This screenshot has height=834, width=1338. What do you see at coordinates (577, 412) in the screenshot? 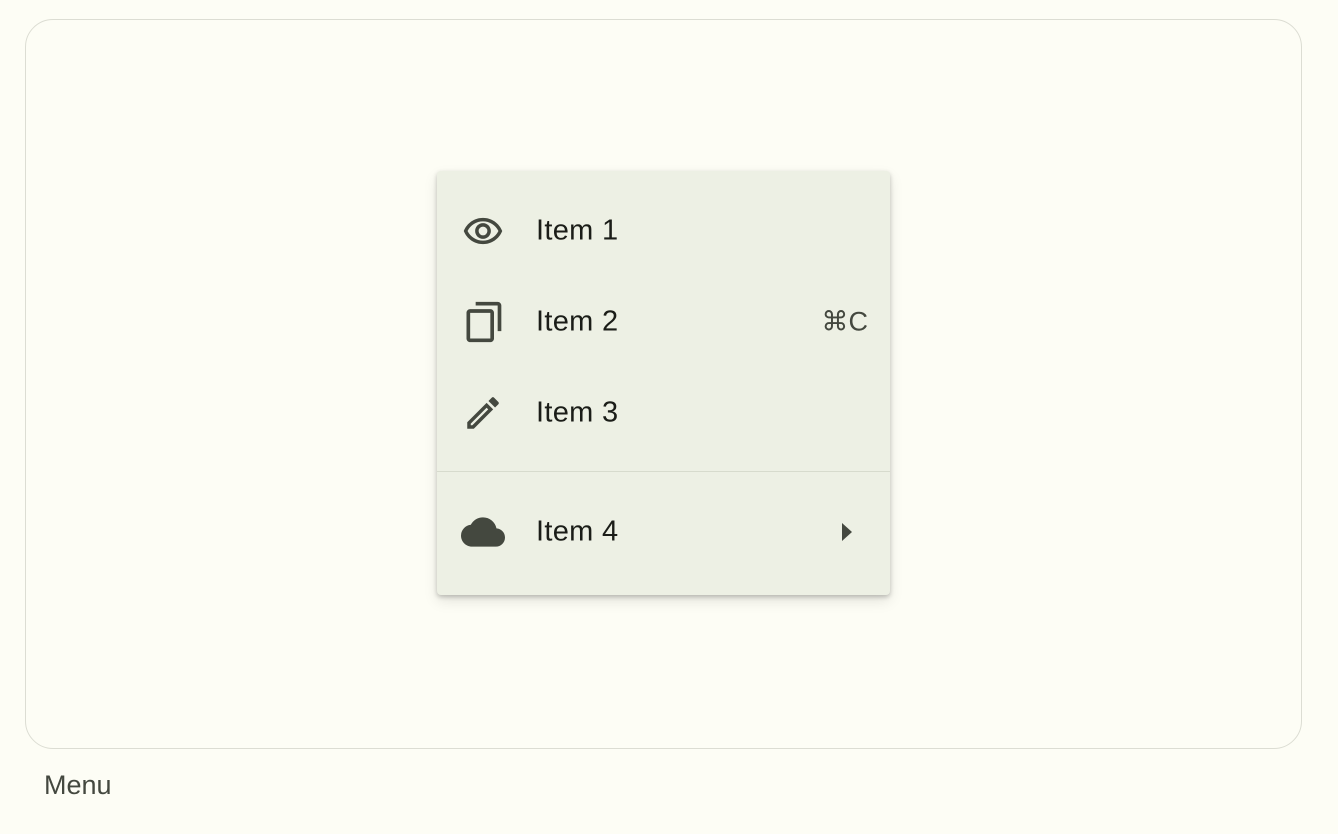
I see `menu-item-label: Item 3` at bounding box center [577, 412].